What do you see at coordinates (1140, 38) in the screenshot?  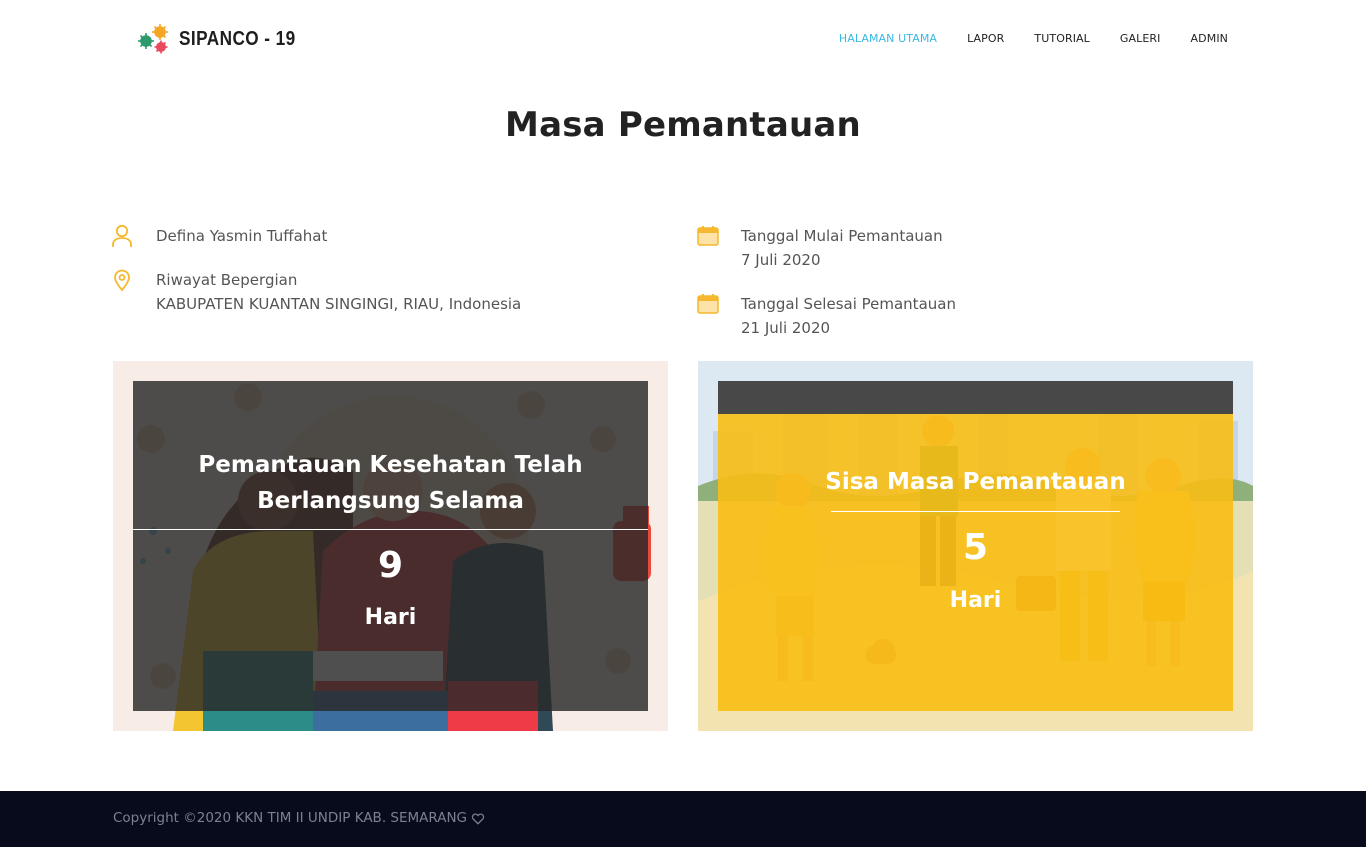 I see `nav-item-galeri: GALERI` at bounding box center [1140, 38].